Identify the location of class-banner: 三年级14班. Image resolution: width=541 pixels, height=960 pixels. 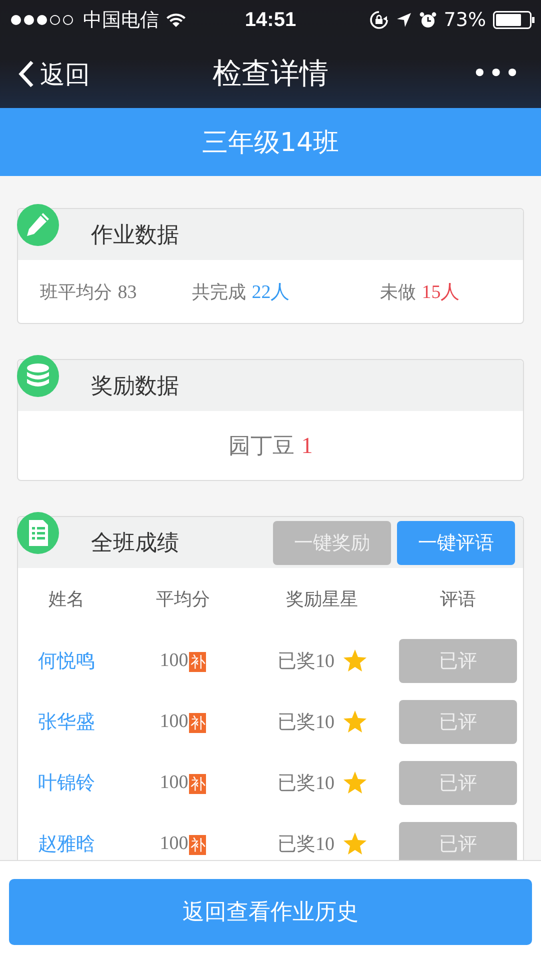
(270, 142).